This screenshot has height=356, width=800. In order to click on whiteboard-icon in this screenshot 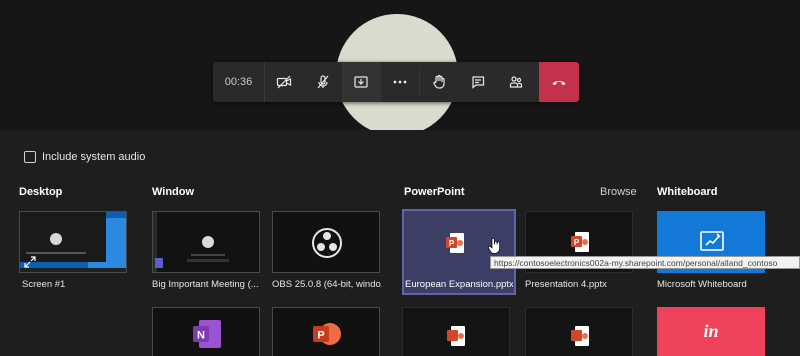, I will do `click(712, 241)`.